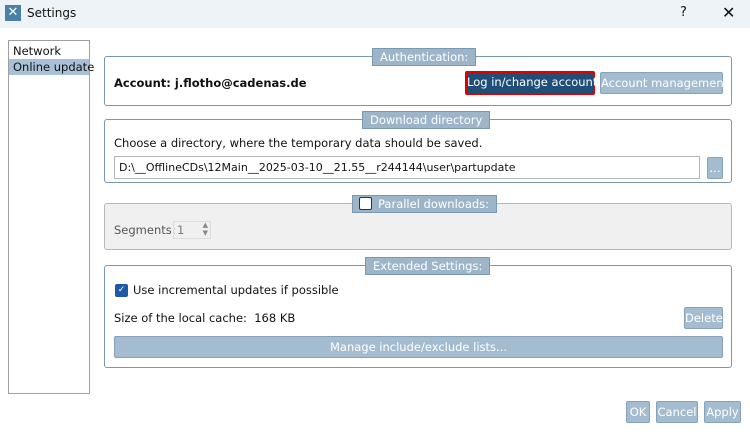 The image size is (750, 433). I want to click on parallel-downloads-checkbox, so click(365, 203).